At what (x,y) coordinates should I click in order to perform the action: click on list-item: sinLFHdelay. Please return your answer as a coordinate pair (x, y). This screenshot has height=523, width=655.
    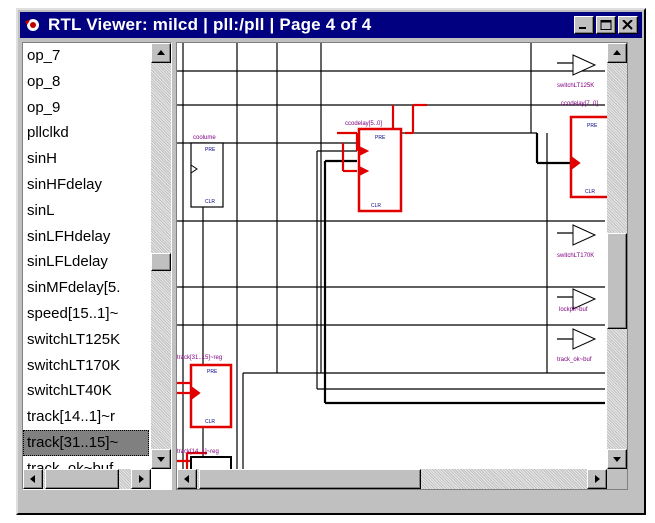
    Looking at the image, I should click on (86, 237).